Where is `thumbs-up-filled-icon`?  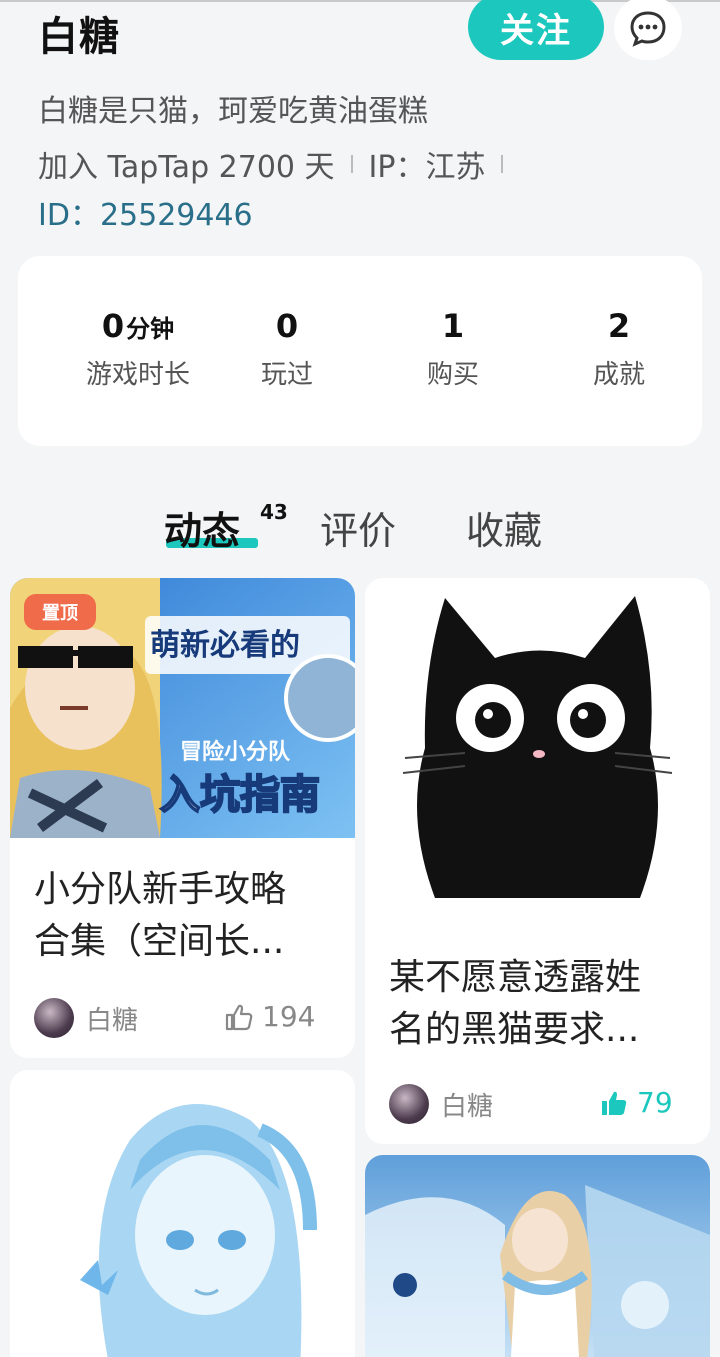
thumbs-up-filled-icon is located at coordinates (614, 1103).